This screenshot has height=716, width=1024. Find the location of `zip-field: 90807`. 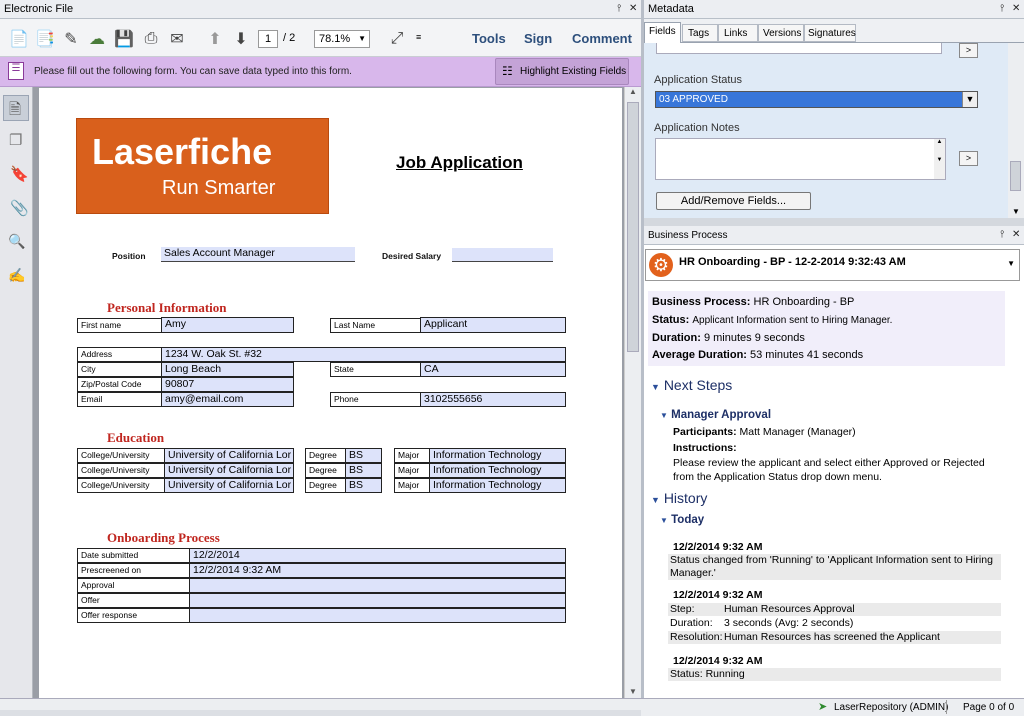

zip-field: 90807 is located at coordinates (227, 384).